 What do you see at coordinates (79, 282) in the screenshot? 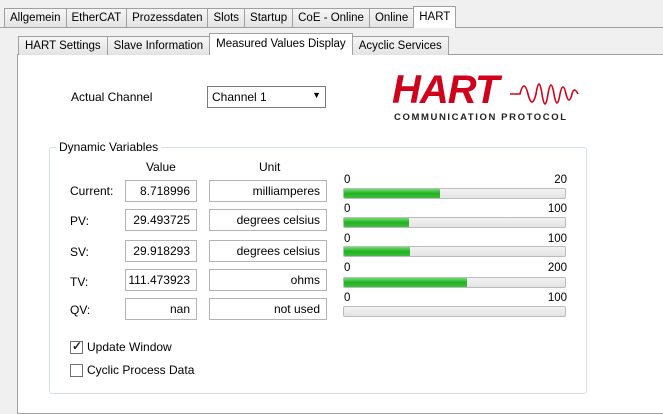
I see `row-label: TV:` at bounding box center [79, 282].